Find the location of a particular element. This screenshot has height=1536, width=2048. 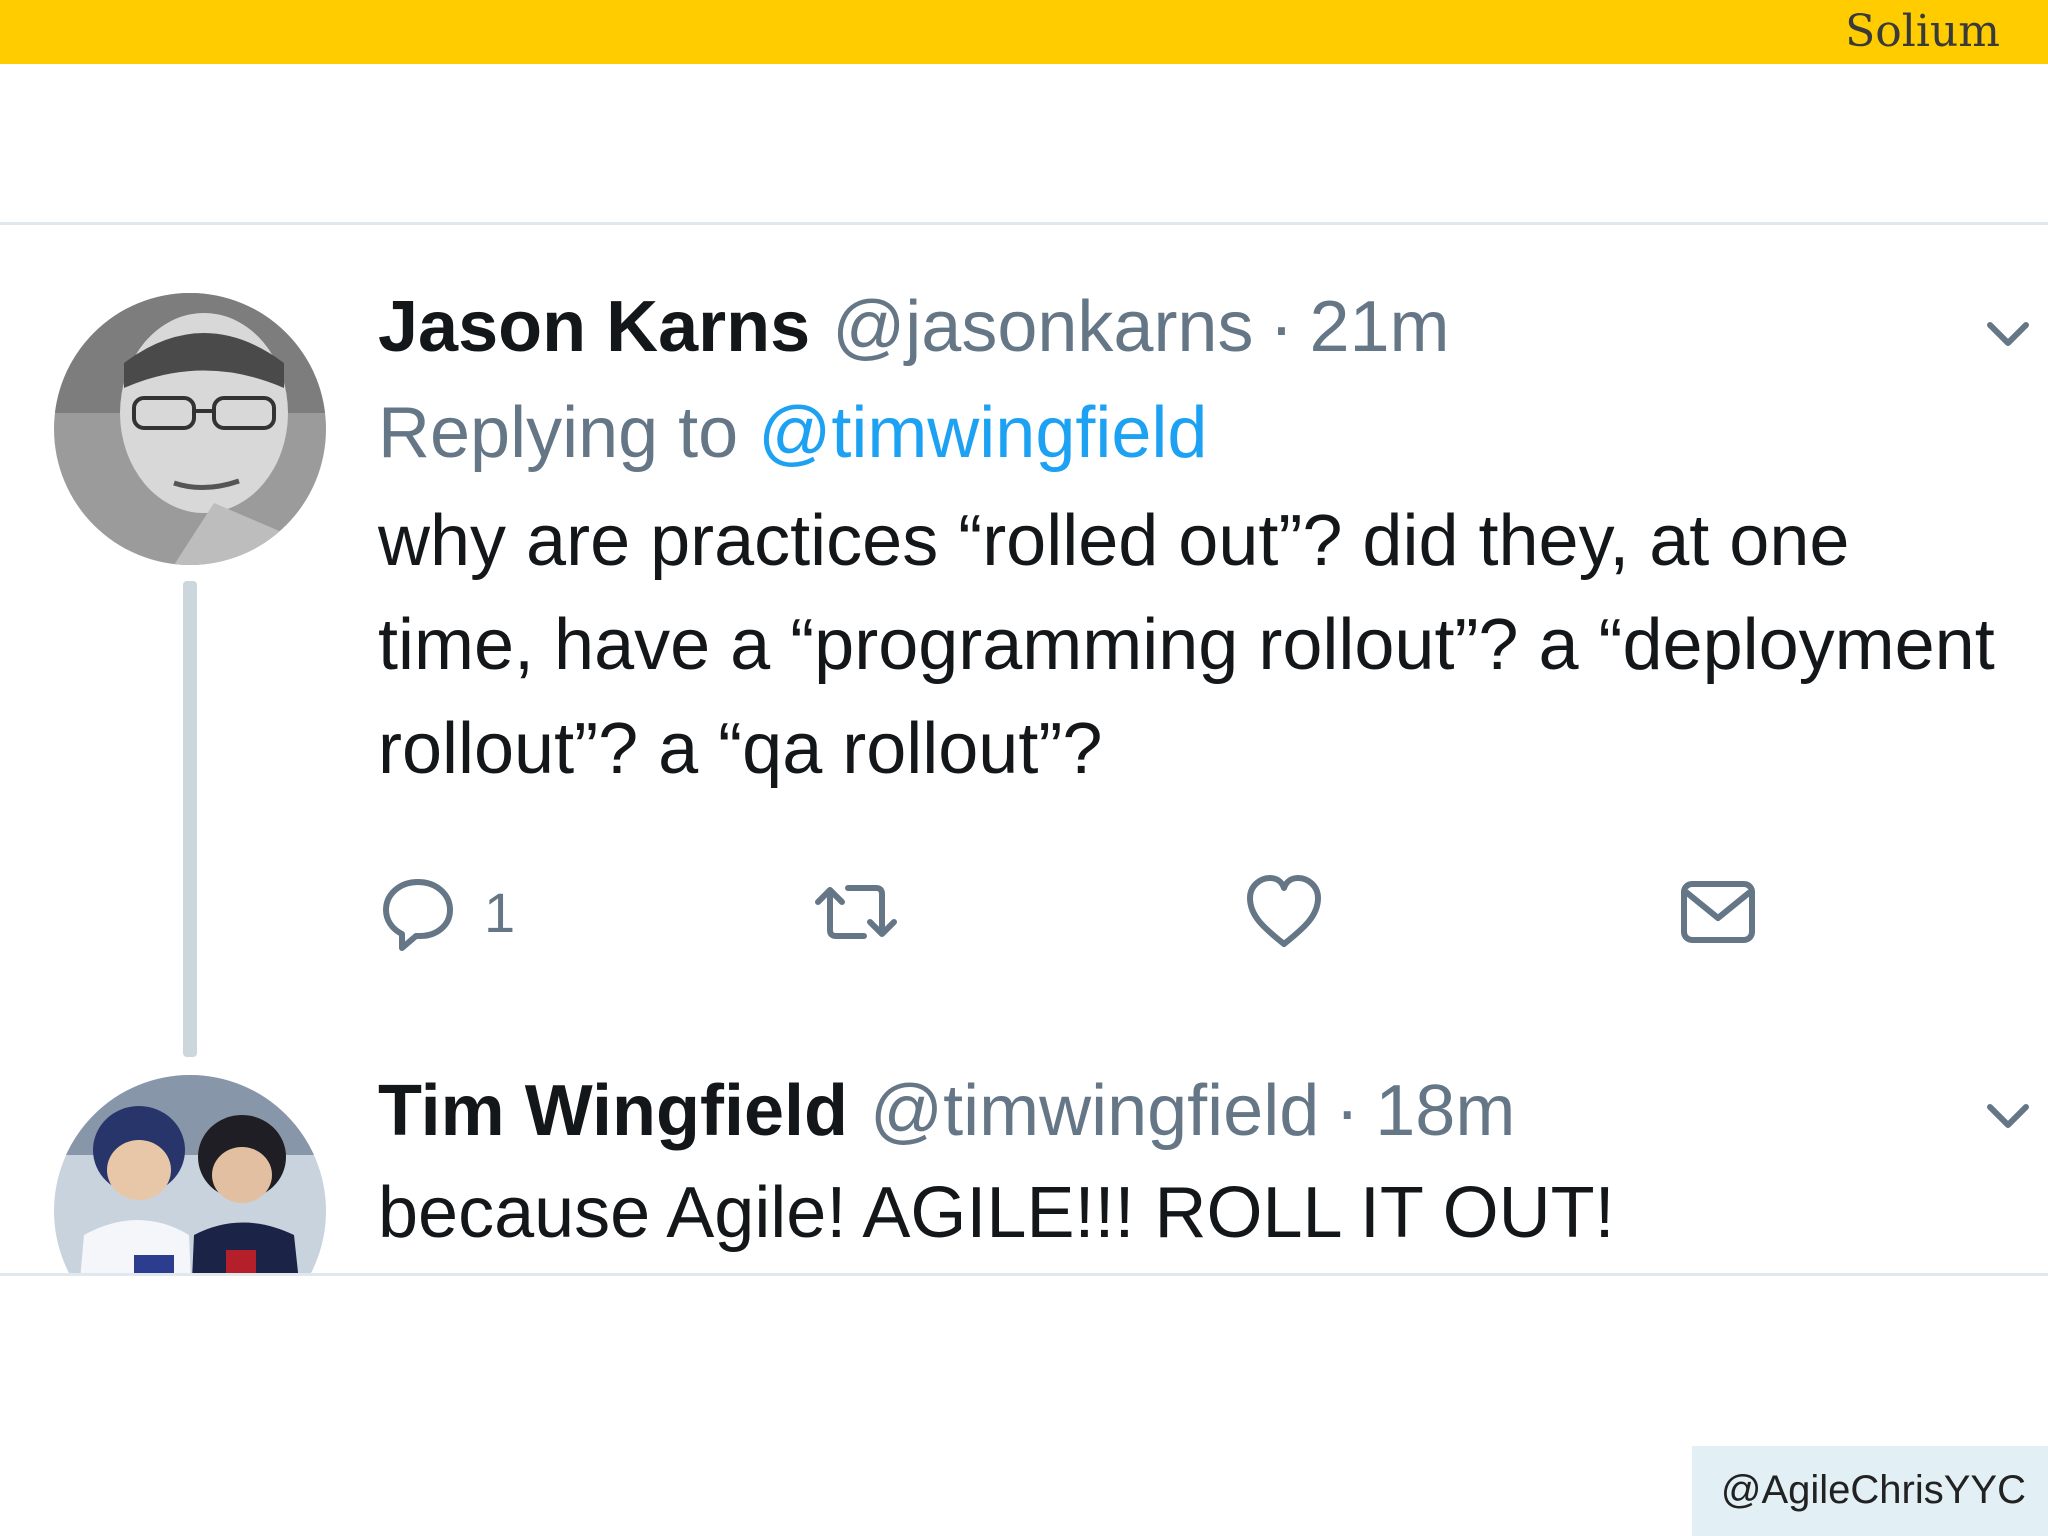

reply-icon is located at coordinates (418, 915).